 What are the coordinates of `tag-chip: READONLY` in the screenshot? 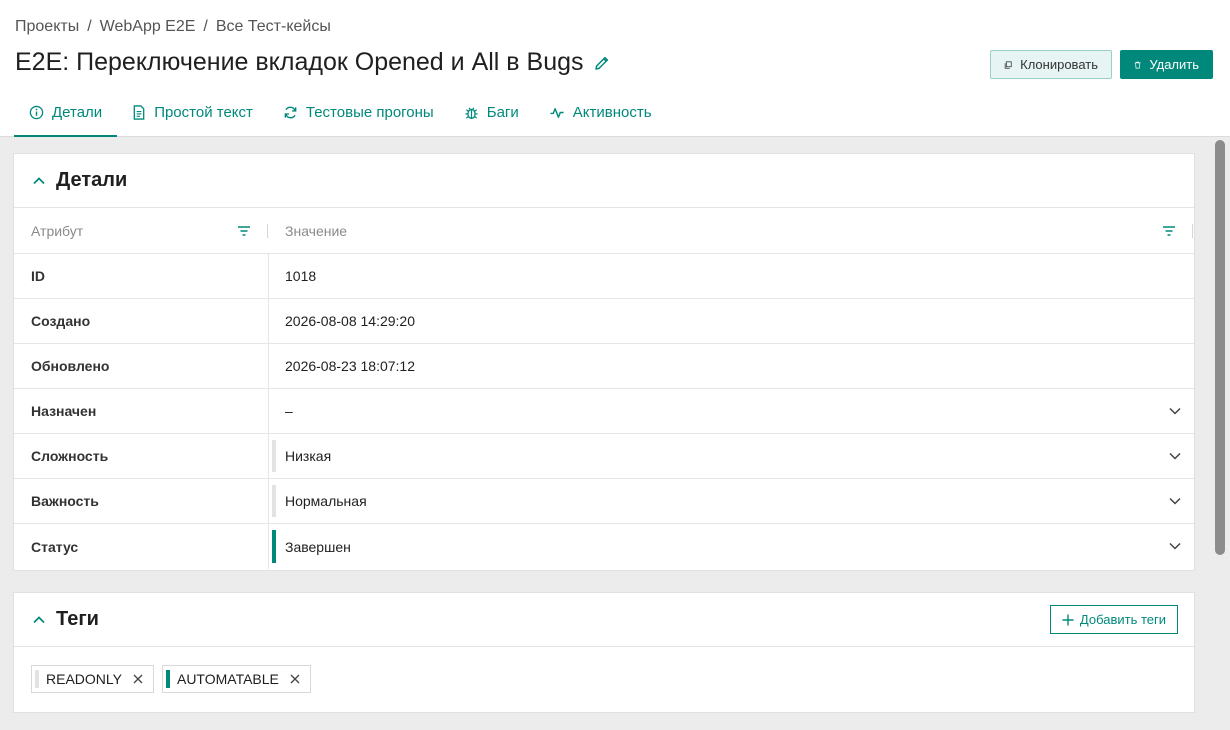 It's located at (92, 679).